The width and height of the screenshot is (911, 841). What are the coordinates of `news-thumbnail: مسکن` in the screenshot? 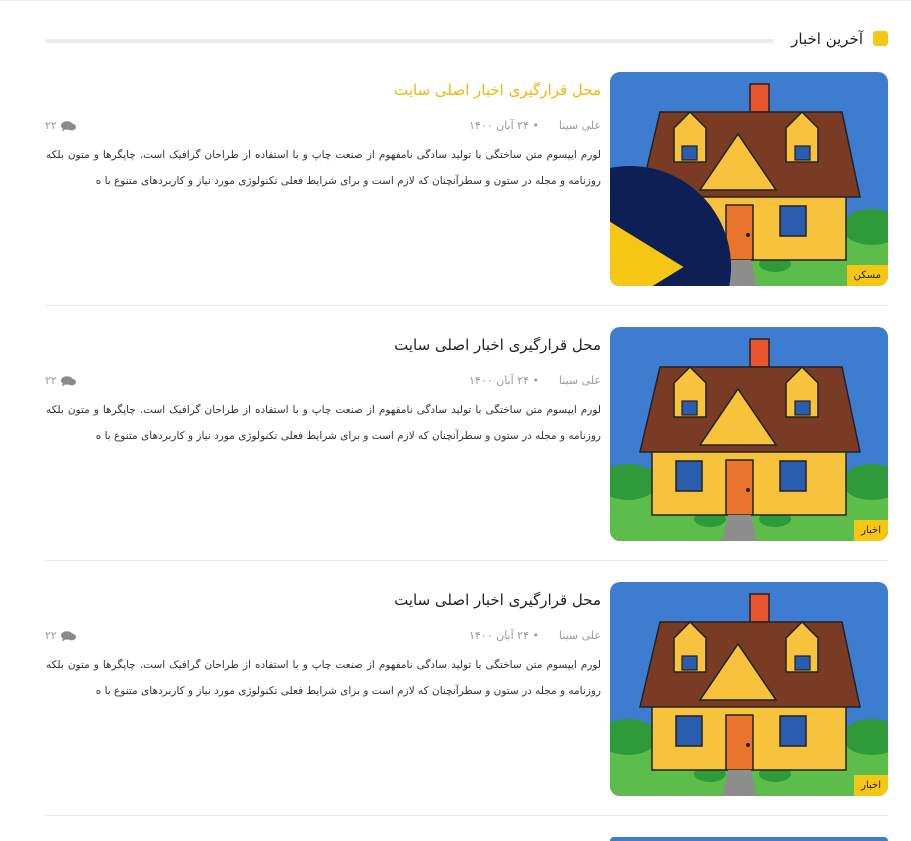 It's located at (749, 179).